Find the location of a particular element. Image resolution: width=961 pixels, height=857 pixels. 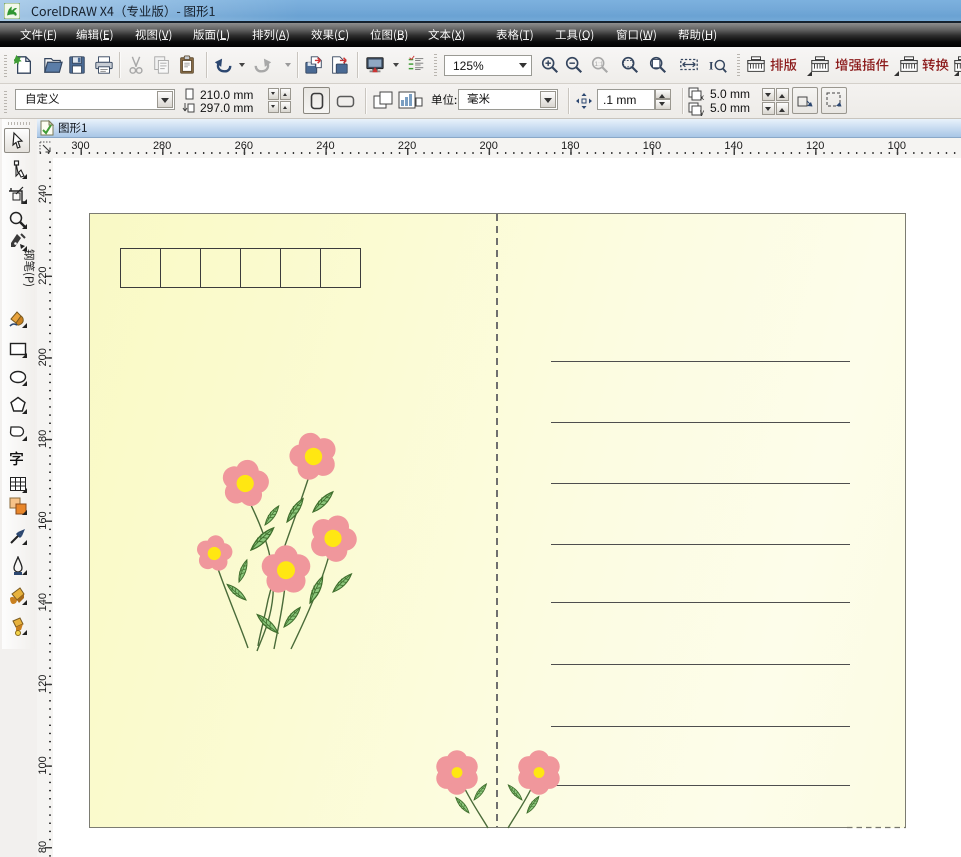

svg-text: y is located at coordinates (702, 112).